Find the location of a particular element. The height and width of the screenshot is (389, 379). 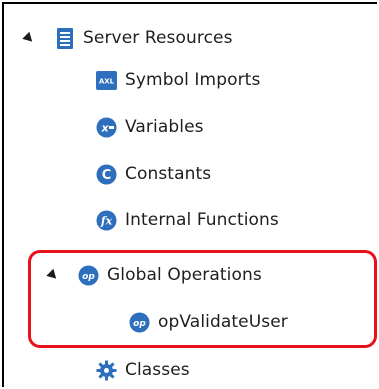

svg-text: x is located at coordinates (104, 127).